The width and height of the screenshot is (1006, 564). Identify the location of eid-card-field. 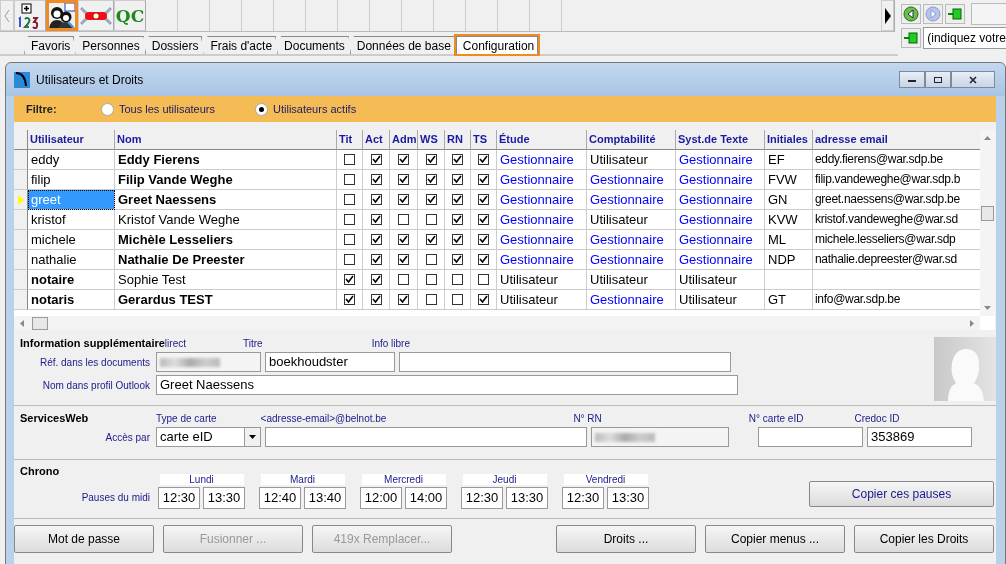
(810, 437).